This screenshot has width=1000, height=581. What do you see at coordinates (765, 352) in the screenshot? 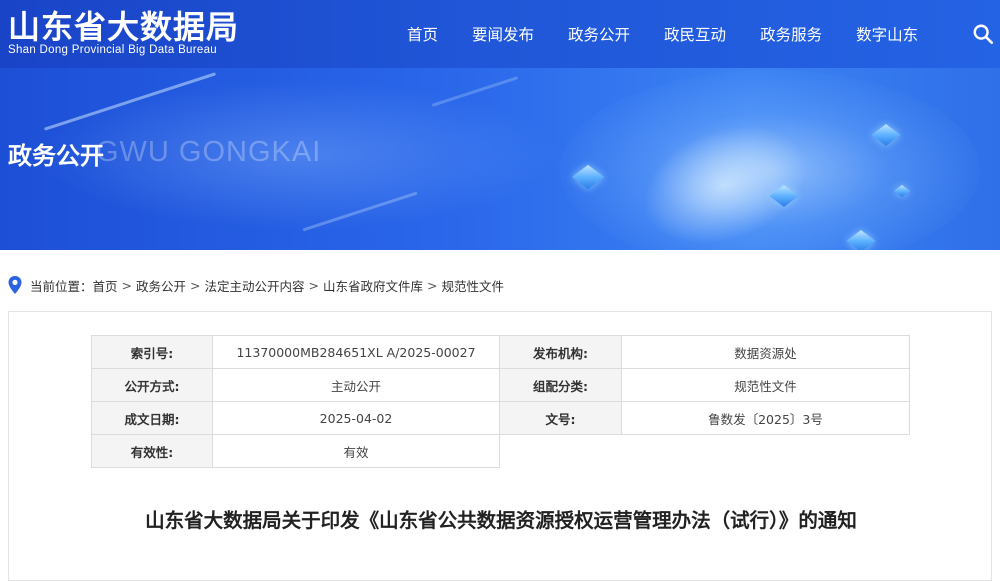
I see `meta-publisher-value: 数据资源处` at bounding box center [765, 352].